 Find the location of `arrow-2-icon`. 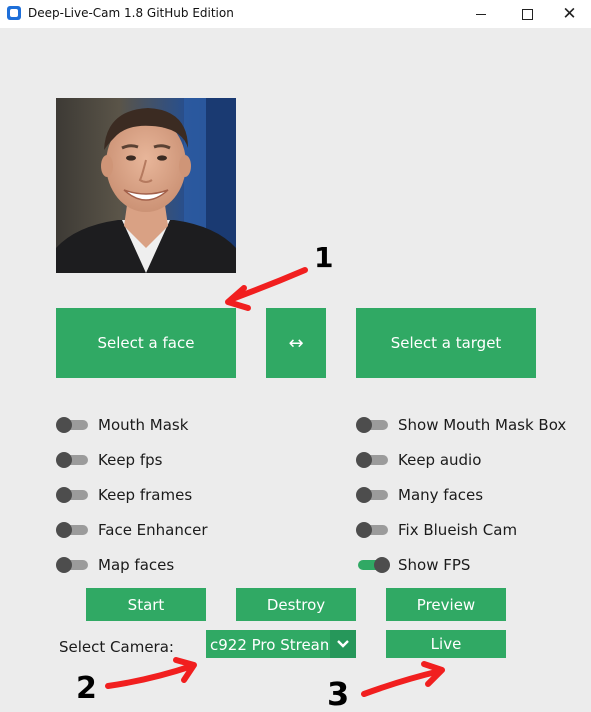

arrow-2-icon is located at coordinates (151, 673).